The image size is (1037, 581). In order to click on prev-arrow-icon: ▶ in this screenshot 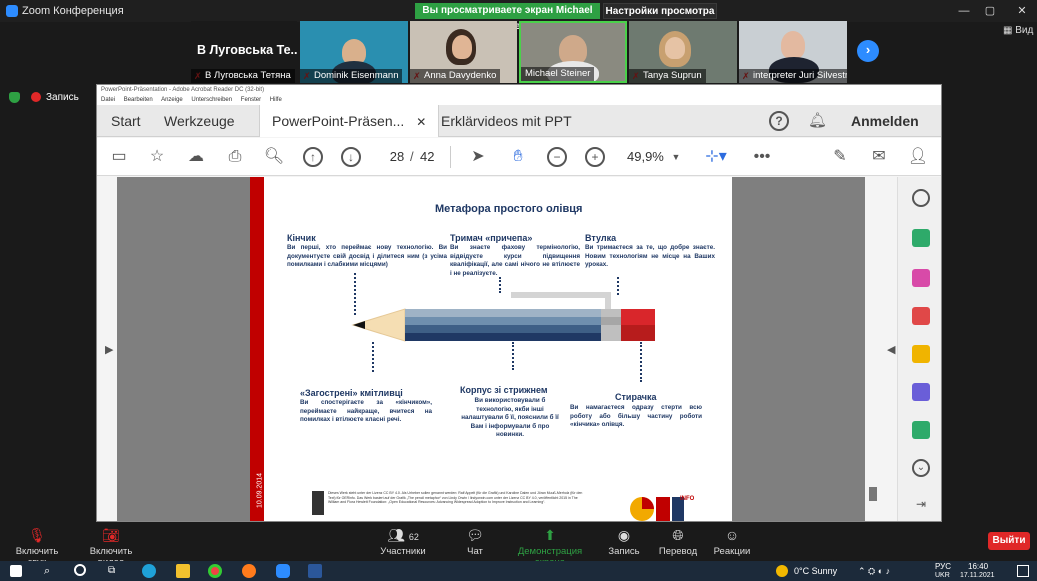, I will do `click(109, 349)`.